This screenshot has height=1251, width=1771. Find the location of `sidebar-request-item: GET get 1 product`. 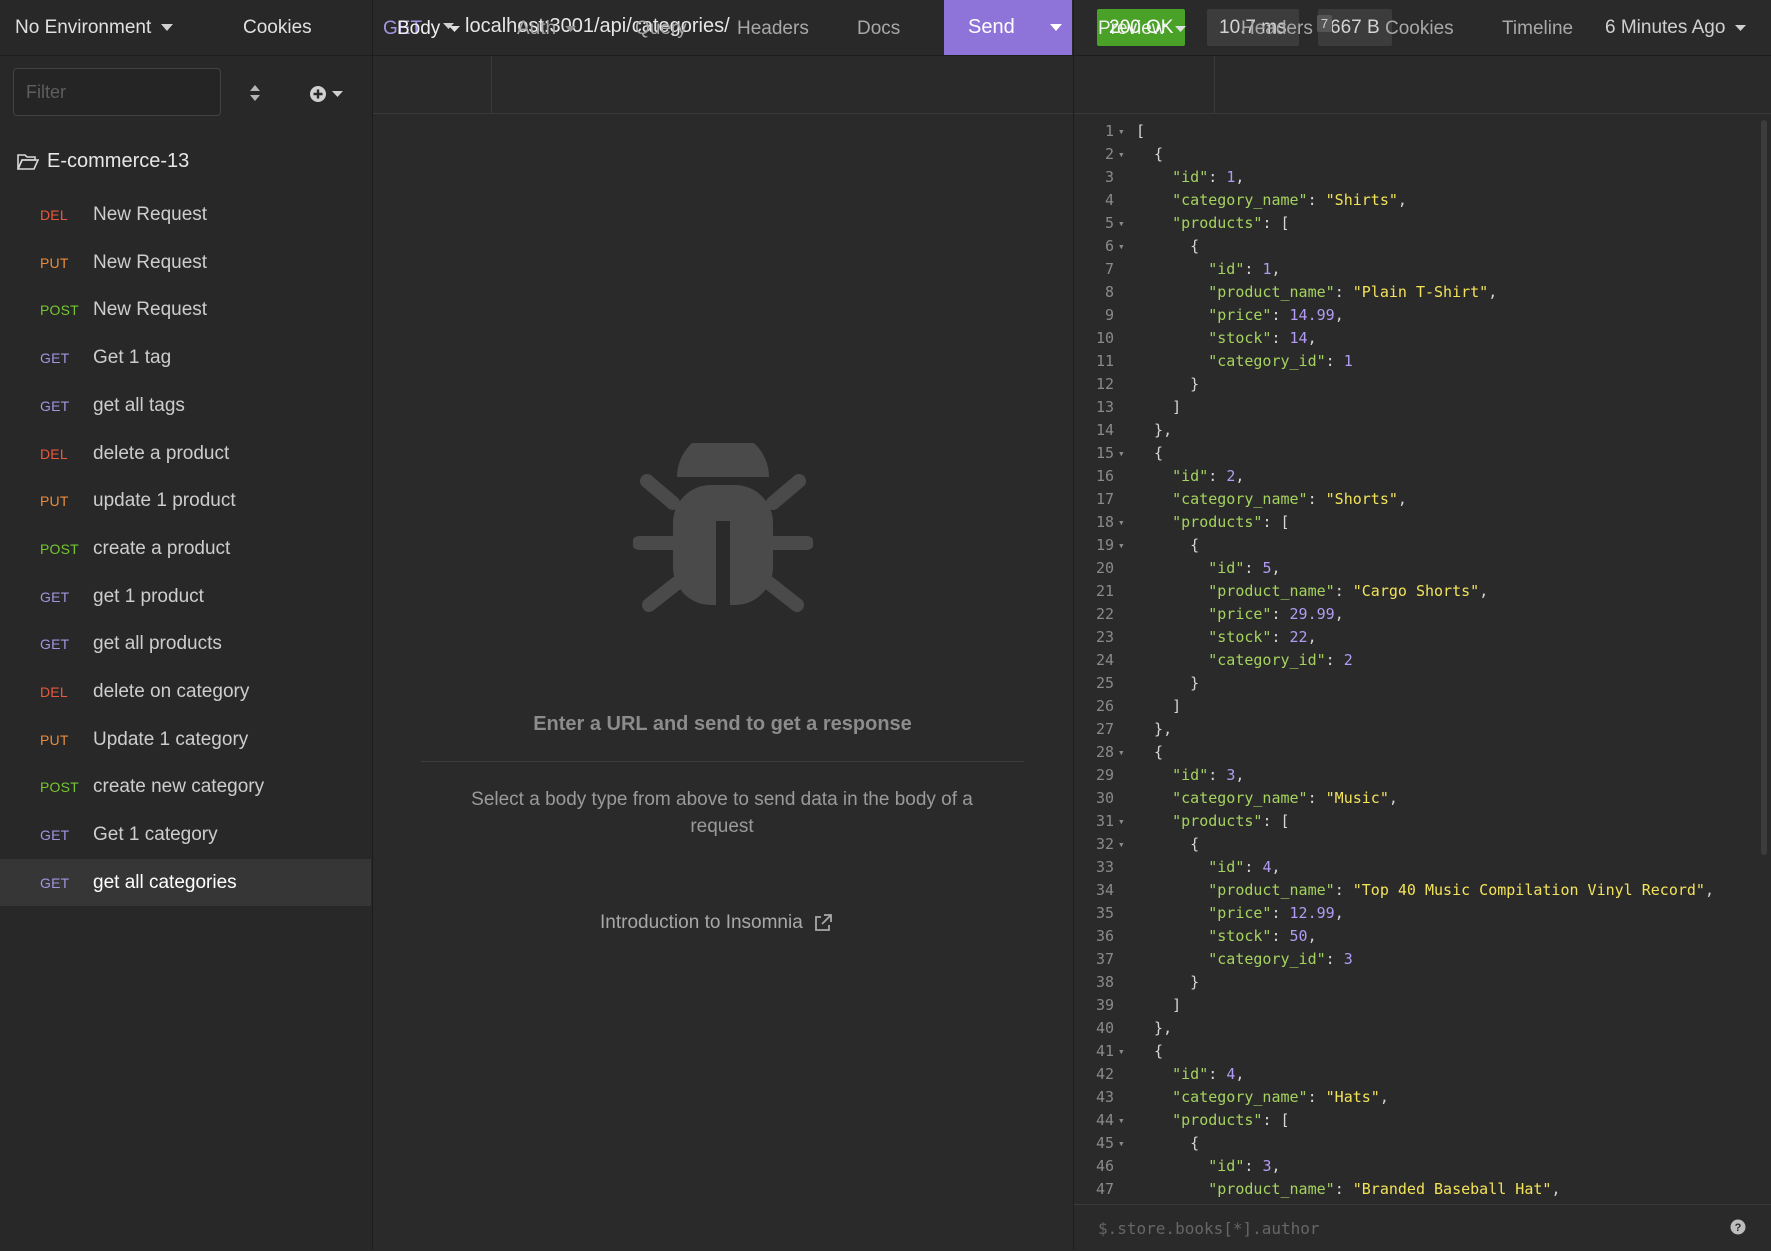

sidebar-request-item: GET get 1 product is located at coordinates (185, 596).